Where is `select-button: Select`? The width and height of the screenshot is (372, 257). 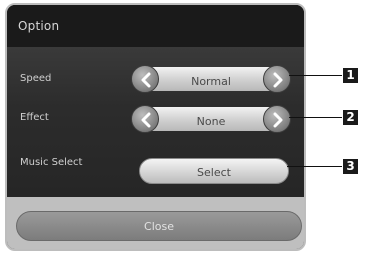 select-button: Select is located at coordinates (214, 171).